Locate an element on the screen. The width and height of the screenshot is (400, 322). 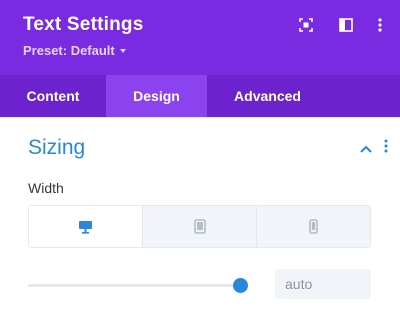
caret-down-icon is located at coordinates (122, 51).